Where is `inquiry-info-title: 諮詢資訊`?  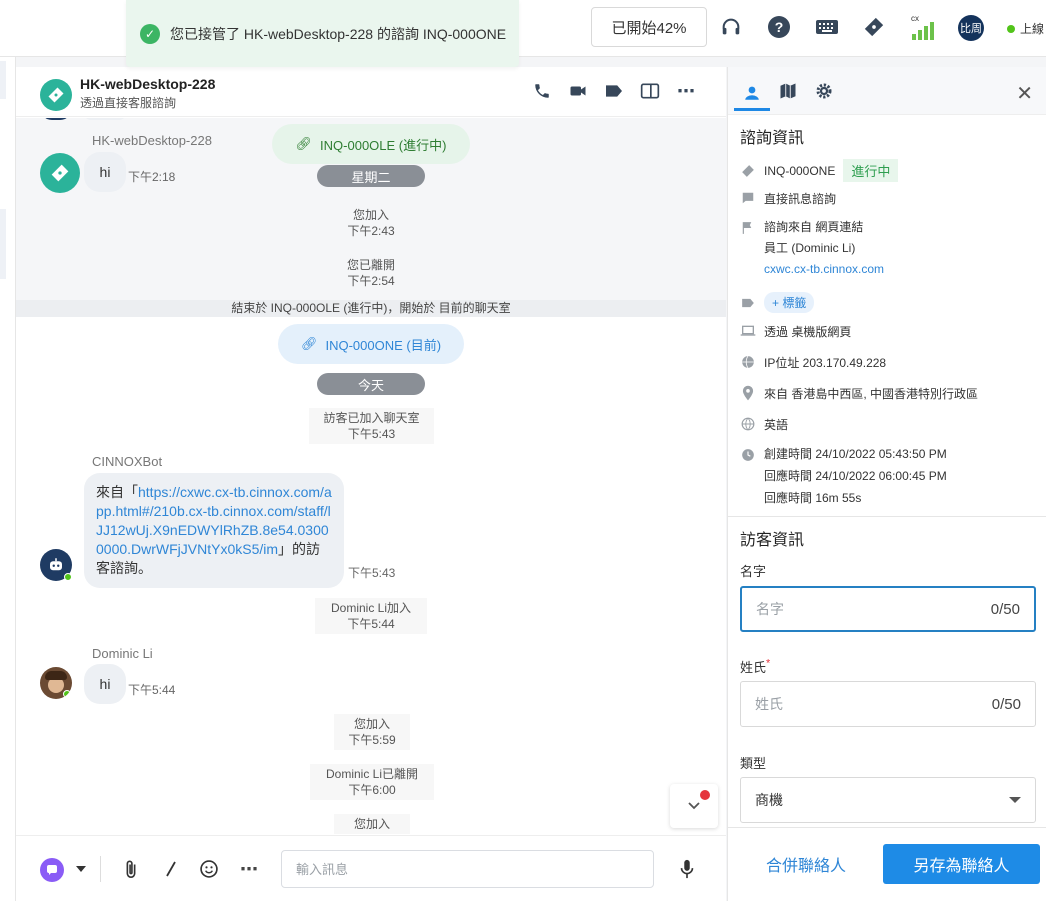 inquiry-info-title: 諮詢資訊 is located at coordinates (772, 138).